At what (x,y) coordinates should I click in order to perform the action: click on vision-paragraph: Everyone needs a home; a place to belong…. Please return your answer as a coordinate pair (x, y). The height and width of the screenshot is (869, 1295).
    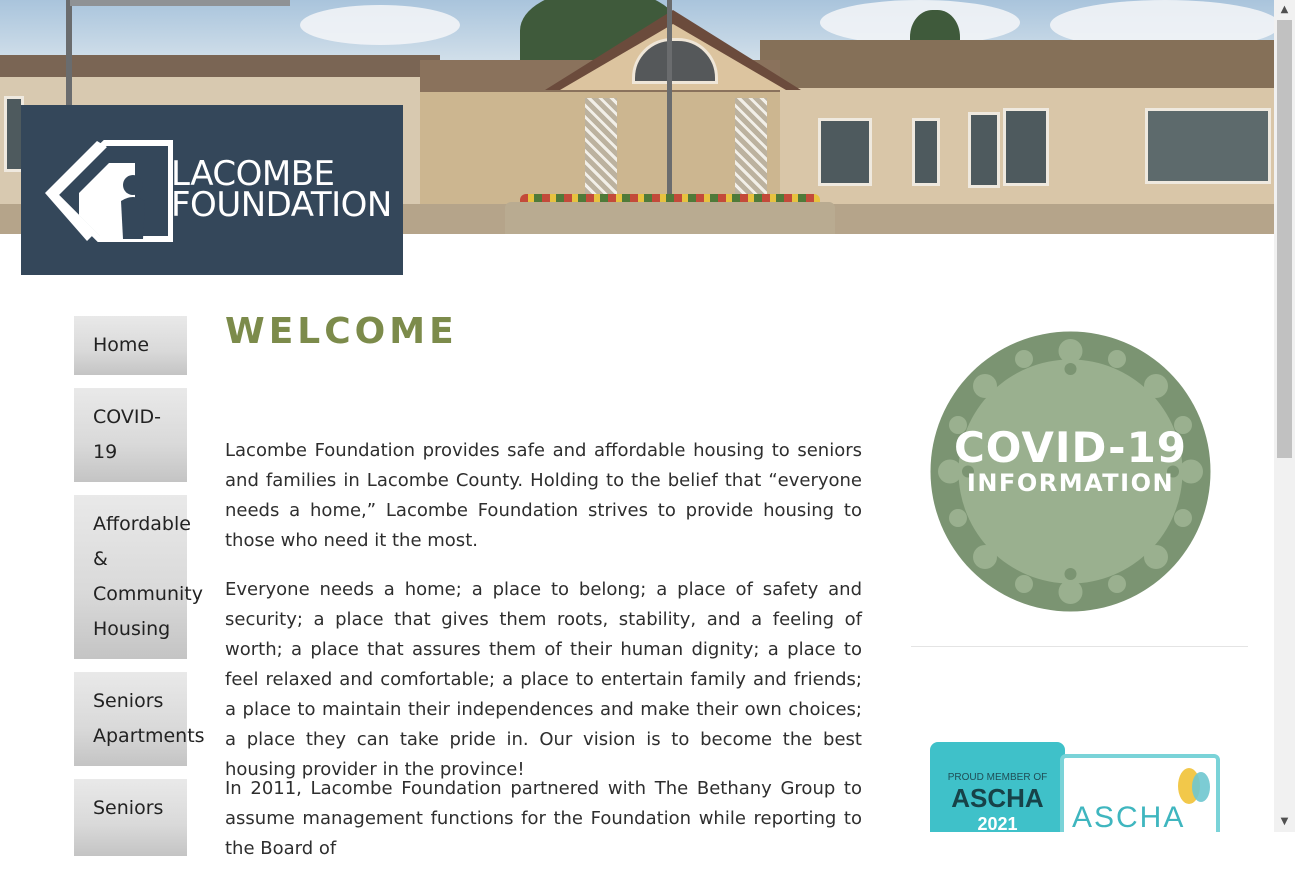
    Looking at the image, I should click on (543, 679).